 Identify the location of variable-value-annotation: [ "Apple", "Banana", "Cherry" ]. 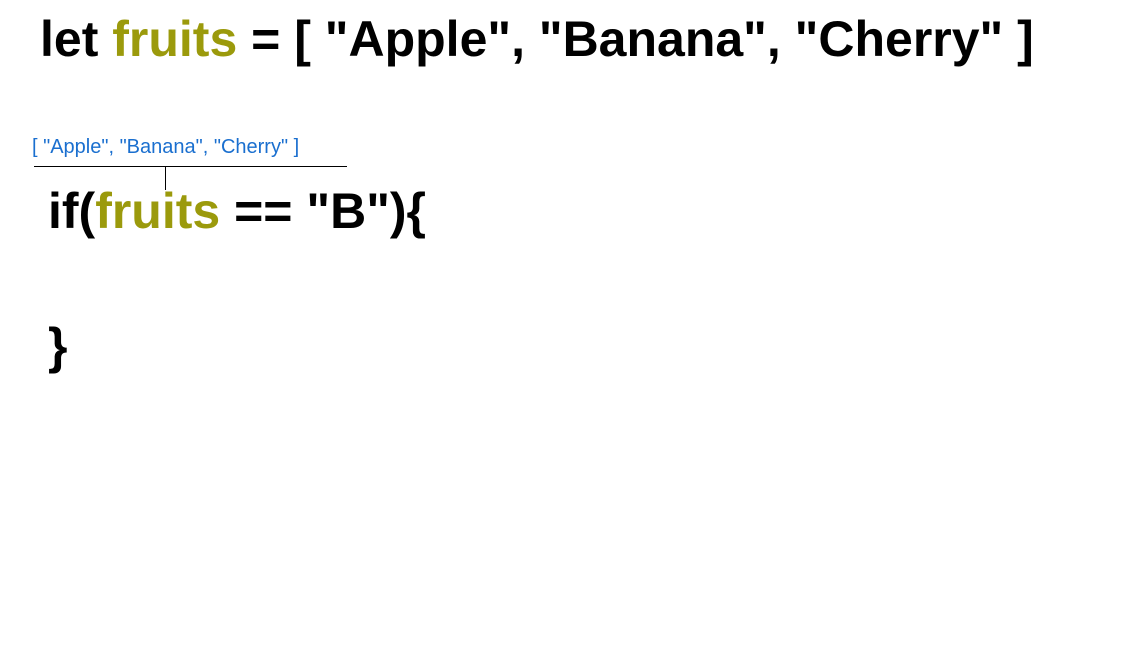
(189, 163).